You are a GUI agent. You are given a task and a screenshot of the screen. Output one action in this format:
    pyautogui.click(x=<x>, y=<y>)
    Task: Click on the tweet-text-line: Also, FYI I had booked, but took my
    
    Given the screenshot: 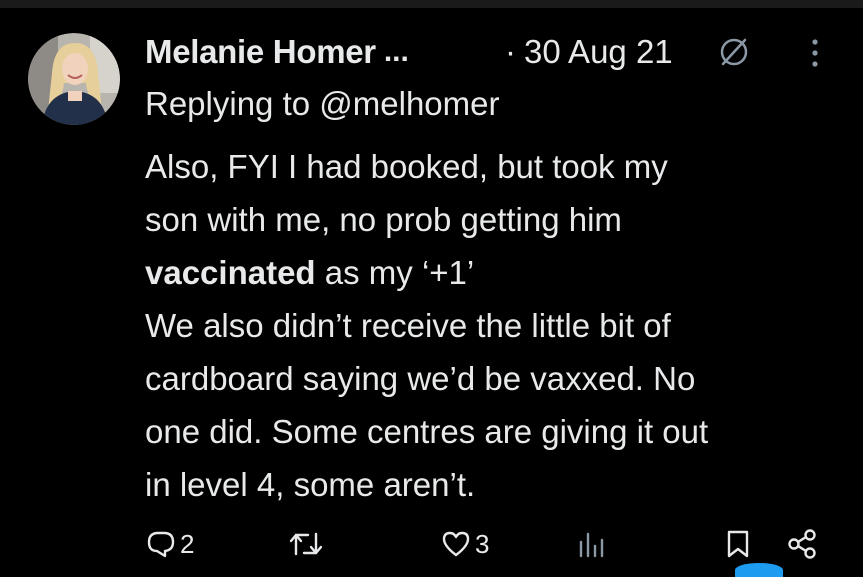 What is the action you would take?
    pyautogui.click(x=406, y=166)
    